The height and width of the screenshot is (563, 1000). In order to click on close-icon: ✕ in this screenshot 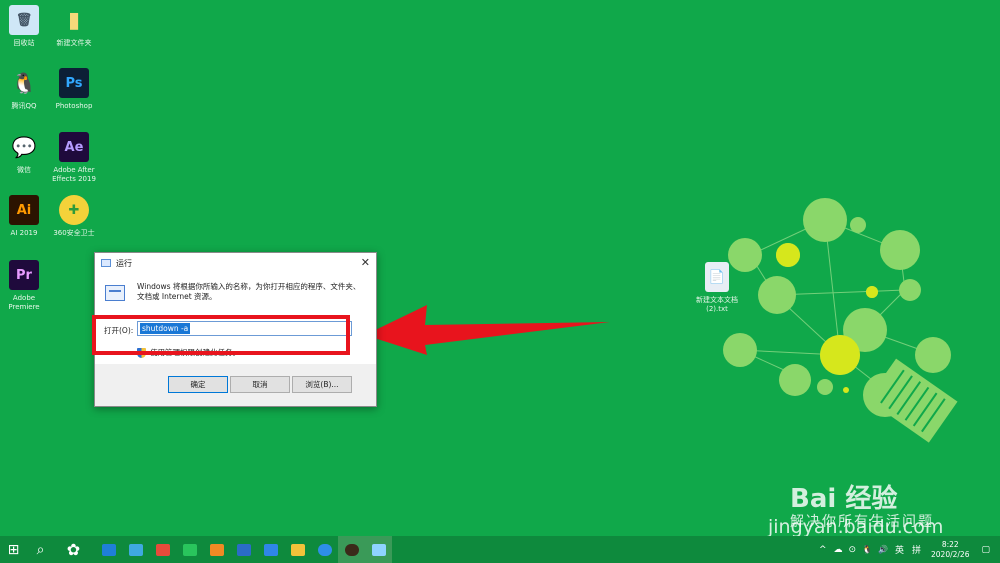, I will do `click(365, 262)`.